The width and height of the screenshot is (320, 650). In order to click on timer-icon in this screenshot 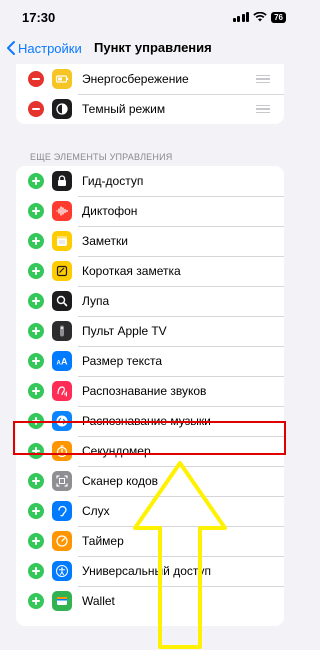, I will do `click(62, 541)`.